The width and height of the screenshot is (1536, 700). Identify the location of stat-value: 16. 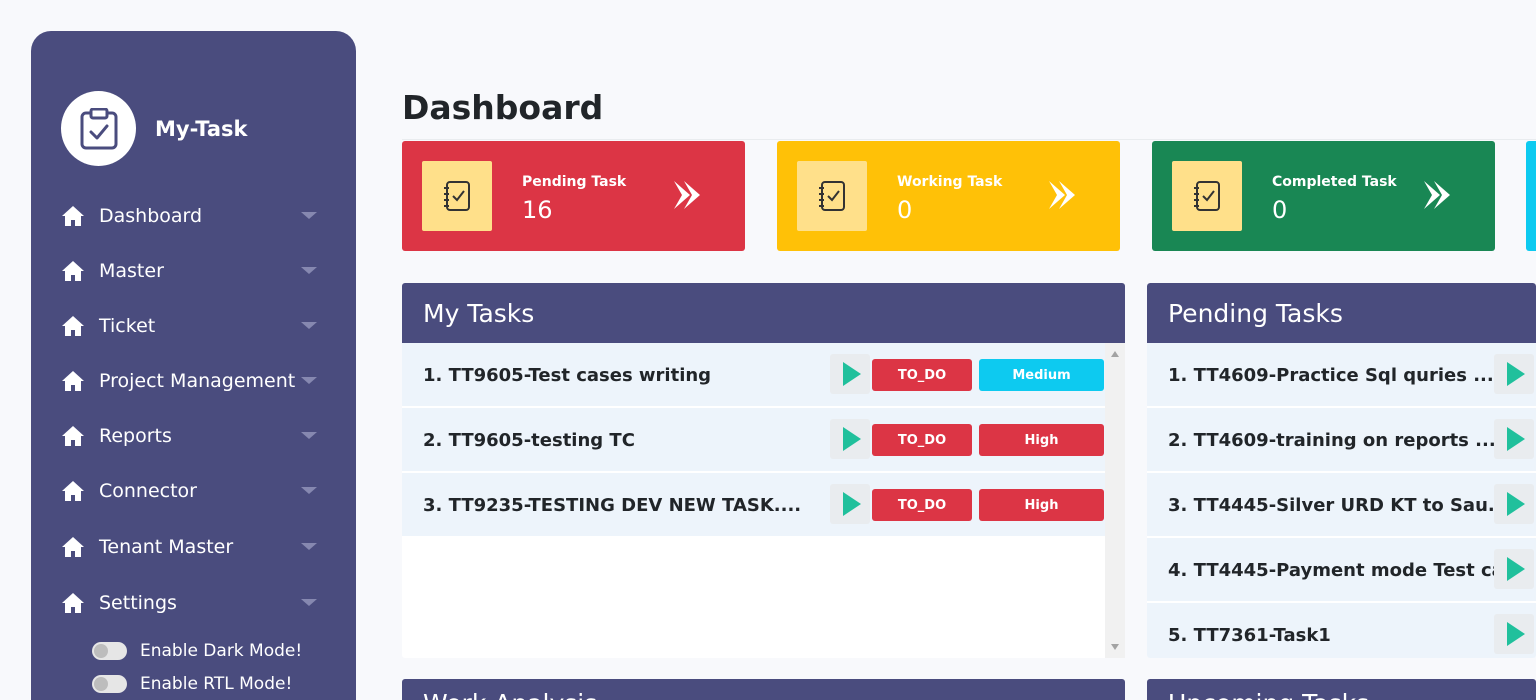
(537, 210).